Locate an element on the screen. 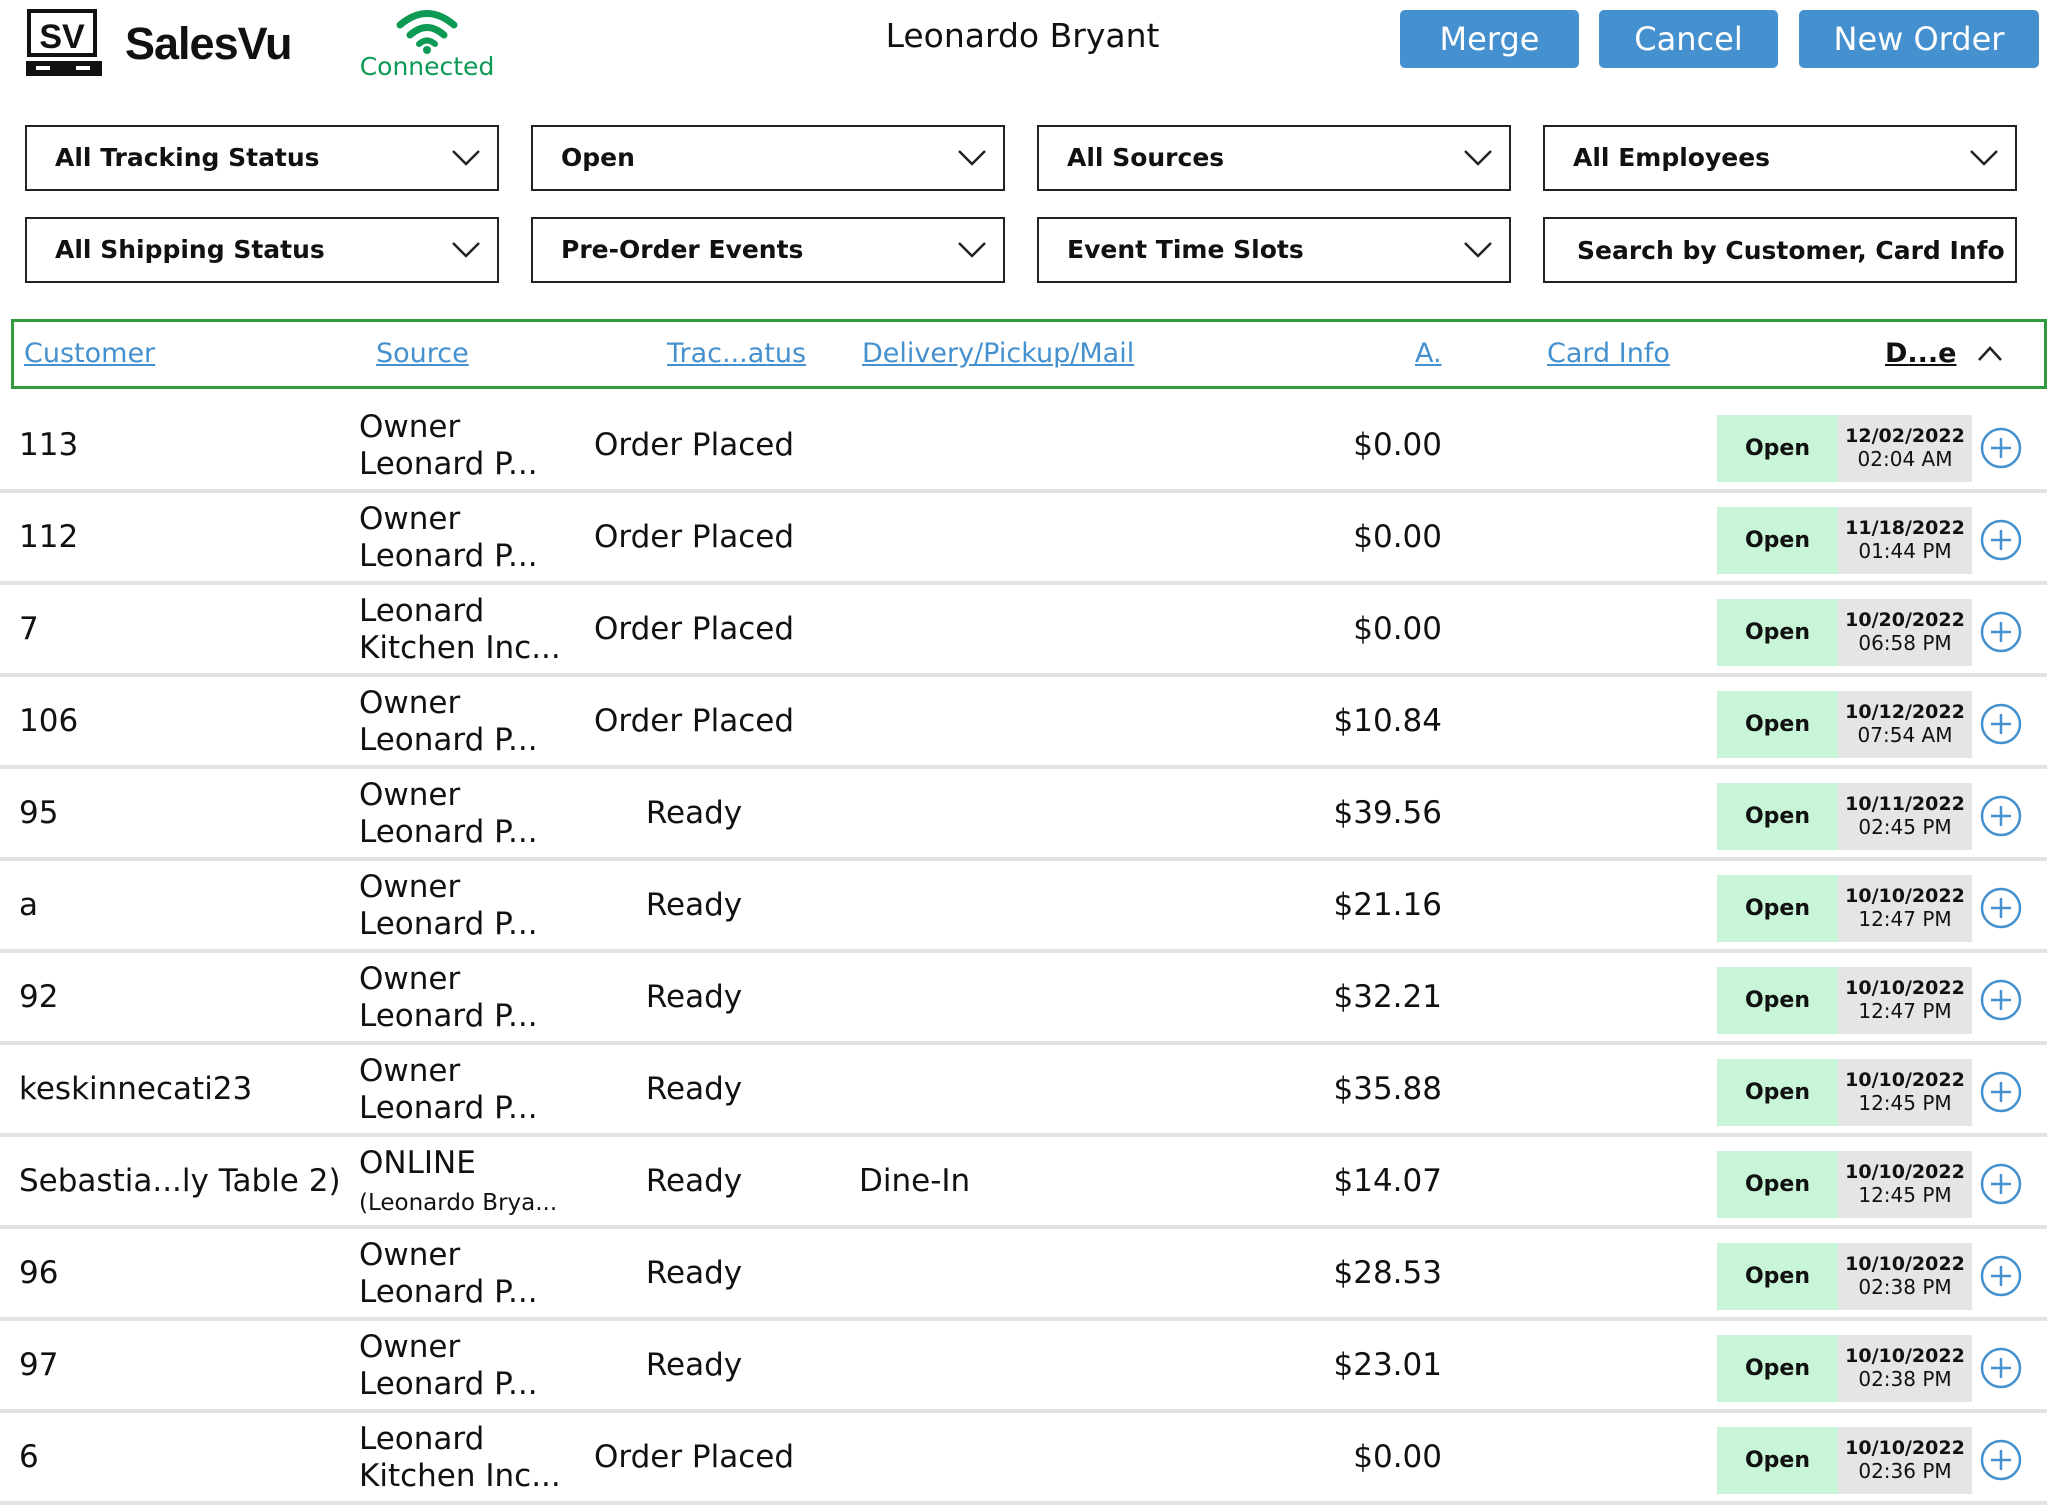 The image size is (2047, 1505). amount-cell: $0.00 is located at coordinates (1397, 1457).